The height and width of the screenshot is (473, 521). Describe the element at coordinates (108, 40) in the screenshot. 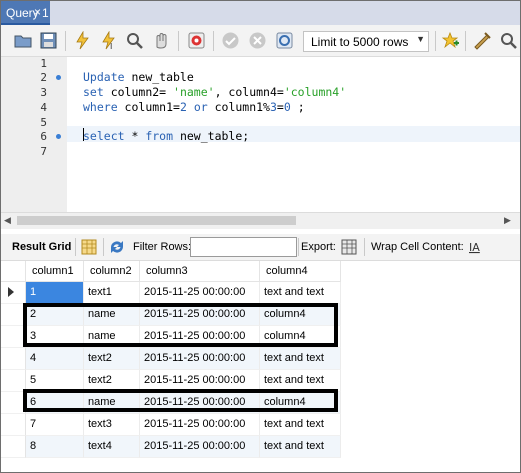

I see `execute-current-icon: I` at that location.